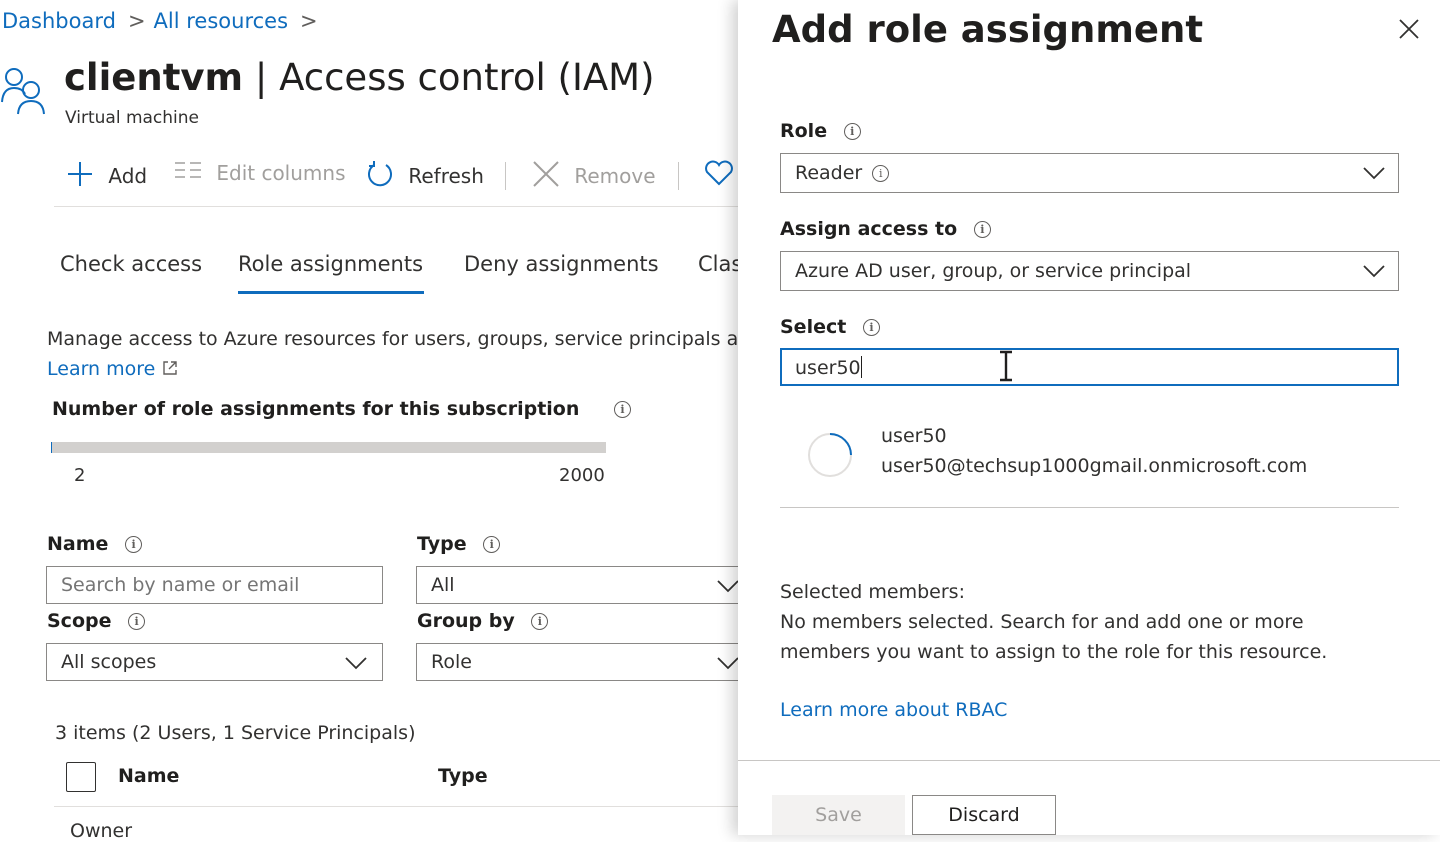  What do you see at coordinates (170, 368) in the screenshot?
I see `external-link-icon` at bounding box center [170, 368].